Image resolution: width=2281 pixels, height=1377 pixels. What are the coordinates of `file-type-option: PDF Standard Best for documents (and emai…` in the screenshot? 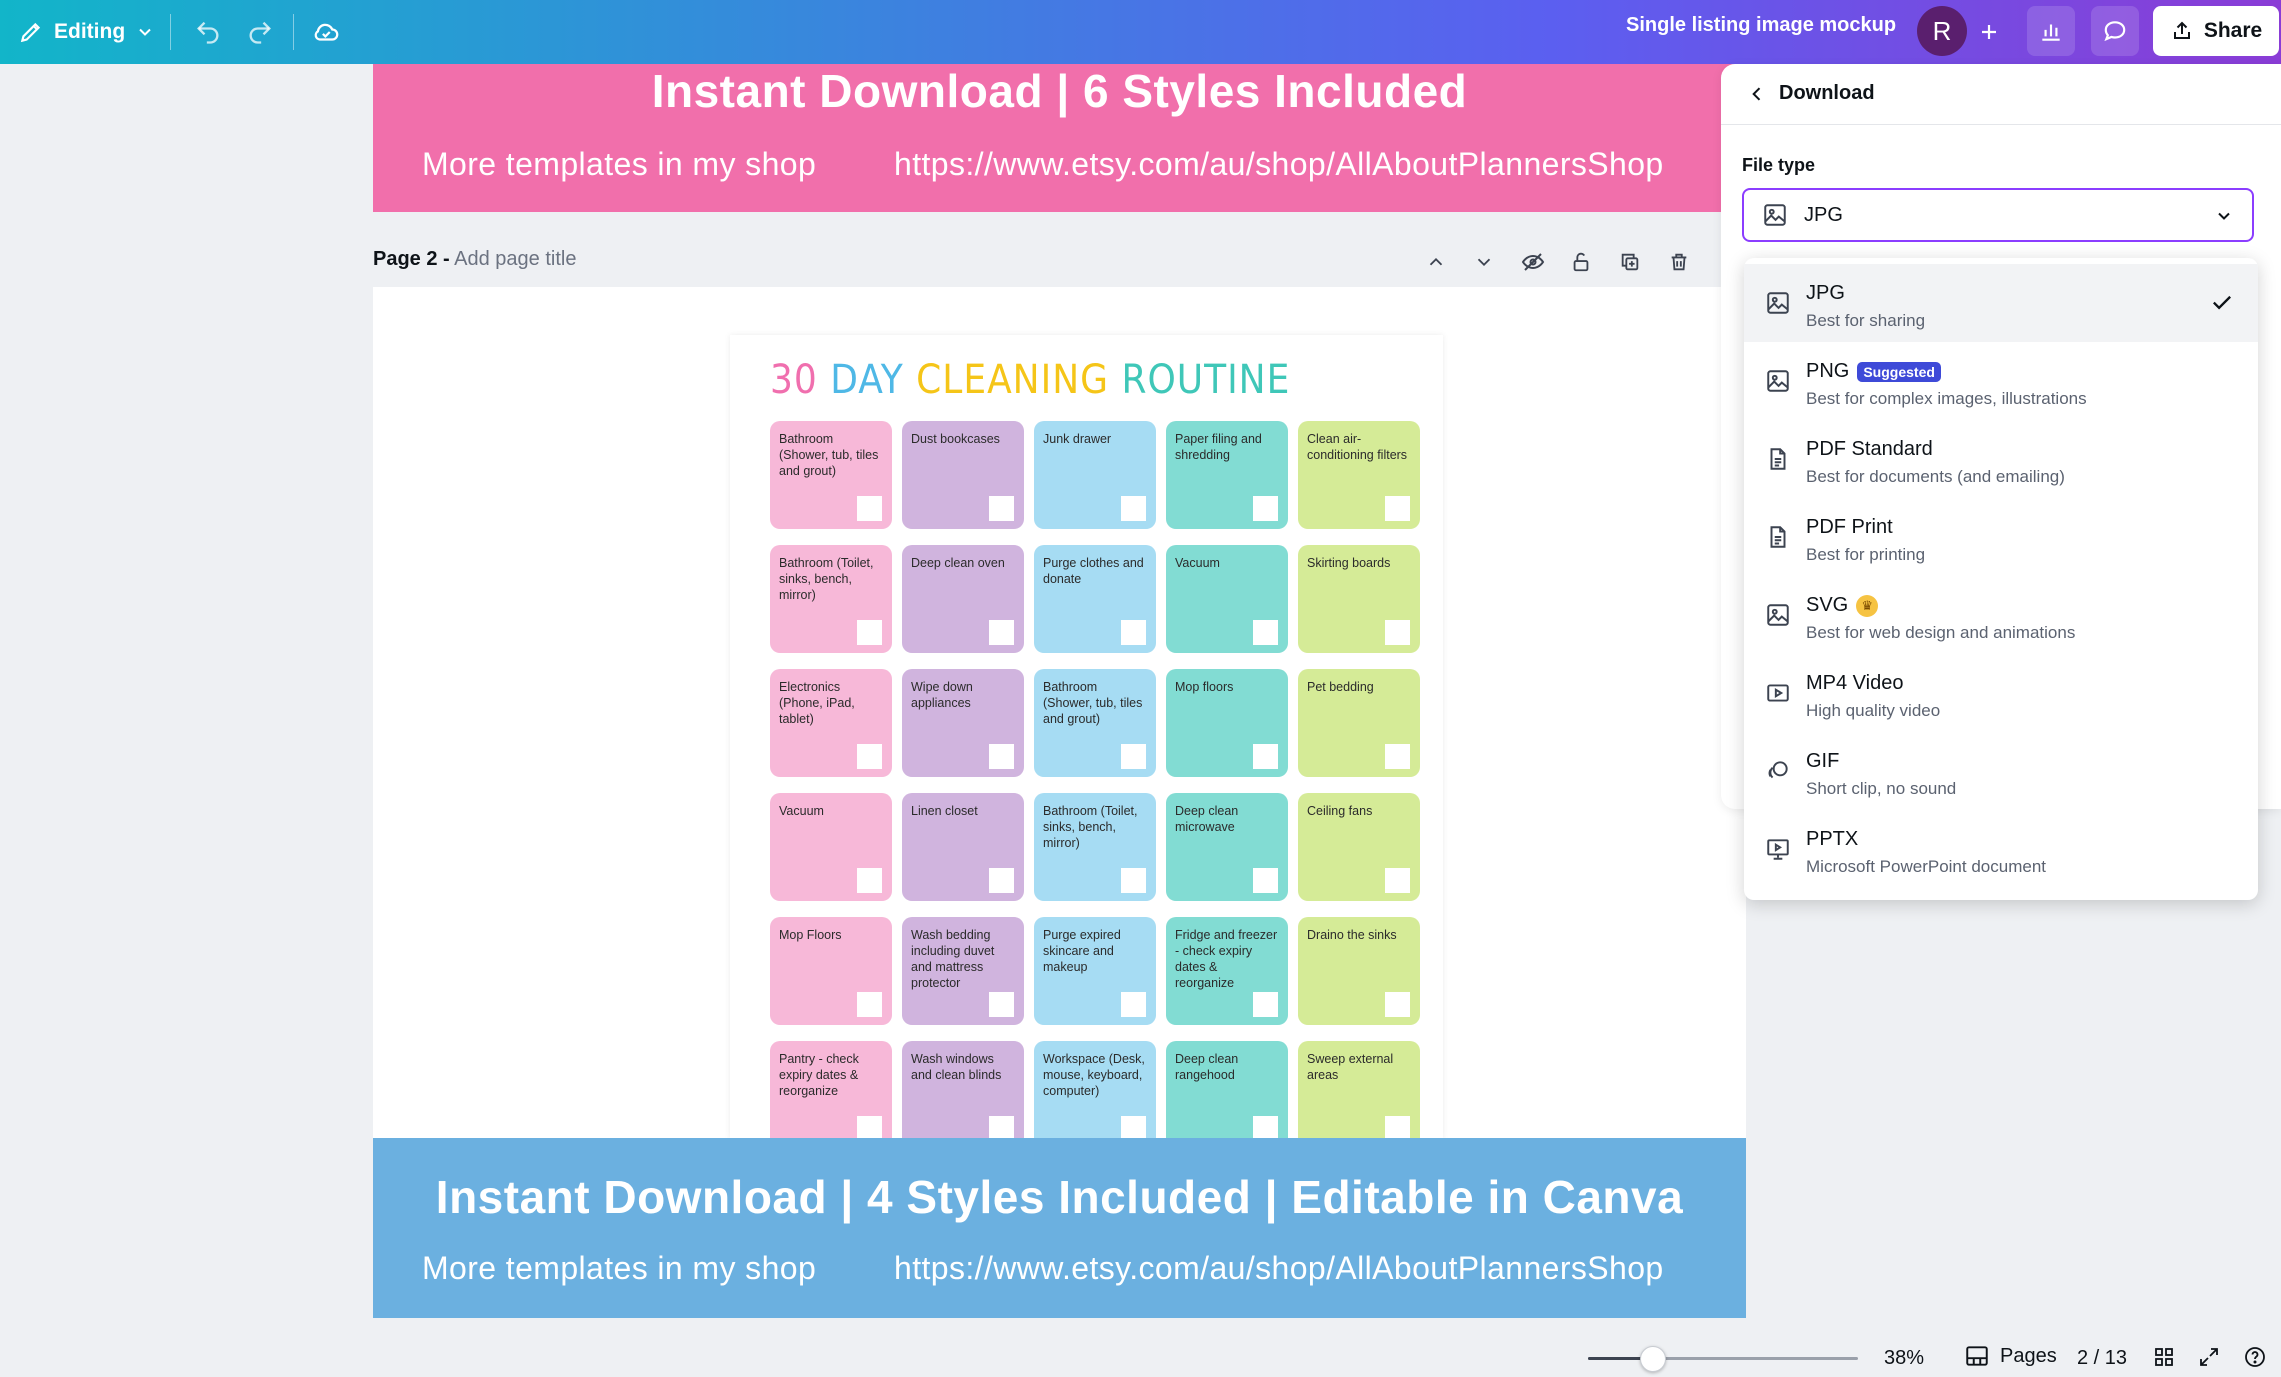 It's located at (2001, 459).